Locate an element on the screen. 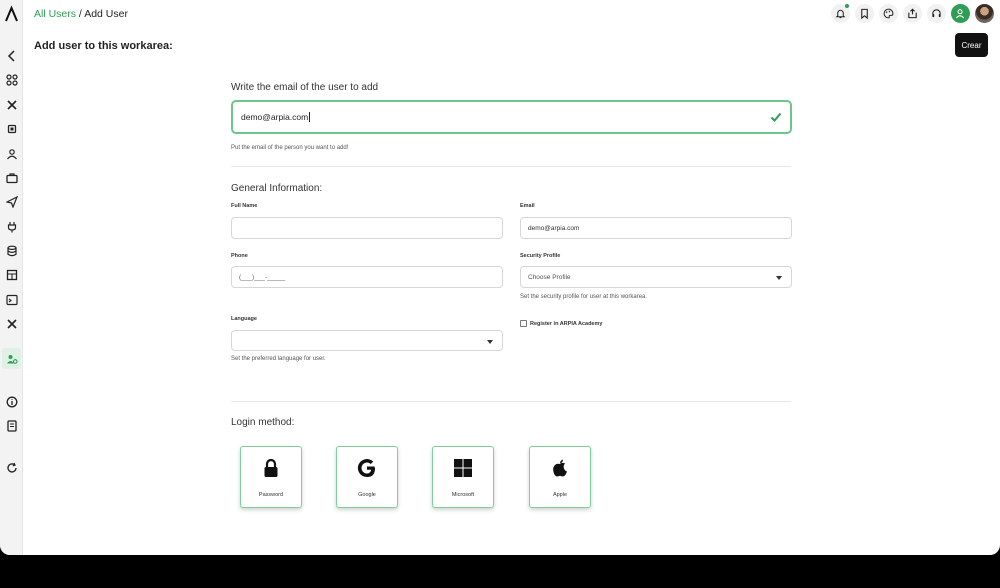 The width and height of the screenshot is (1000, 588). topbar-actions is located at coordinates (912, 13).